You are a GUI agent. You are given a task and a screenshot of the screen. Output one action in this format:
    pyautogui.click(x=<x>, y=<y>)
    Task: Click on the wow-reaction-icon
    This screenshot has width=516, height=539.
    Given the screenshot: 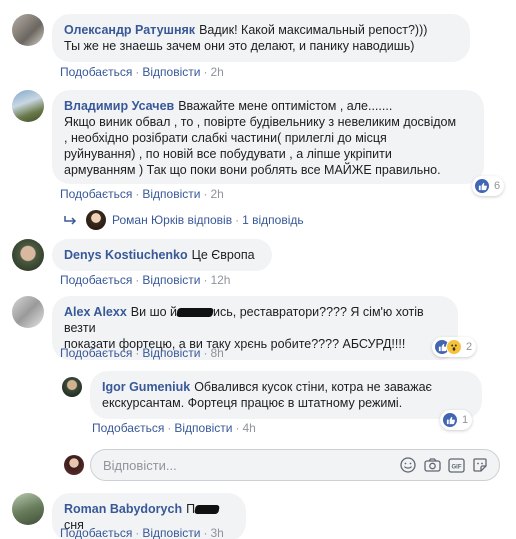 What is the action you would take?
    pyautogui.click(x=454, y=347)
    